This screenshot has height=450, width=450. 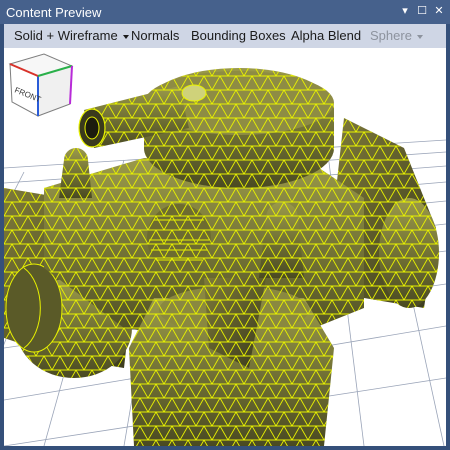 What do you see at coordinates (391, 35) in the screenshot?
I see `preview-shape-label: Sphere` at bounding box center [391, 35].